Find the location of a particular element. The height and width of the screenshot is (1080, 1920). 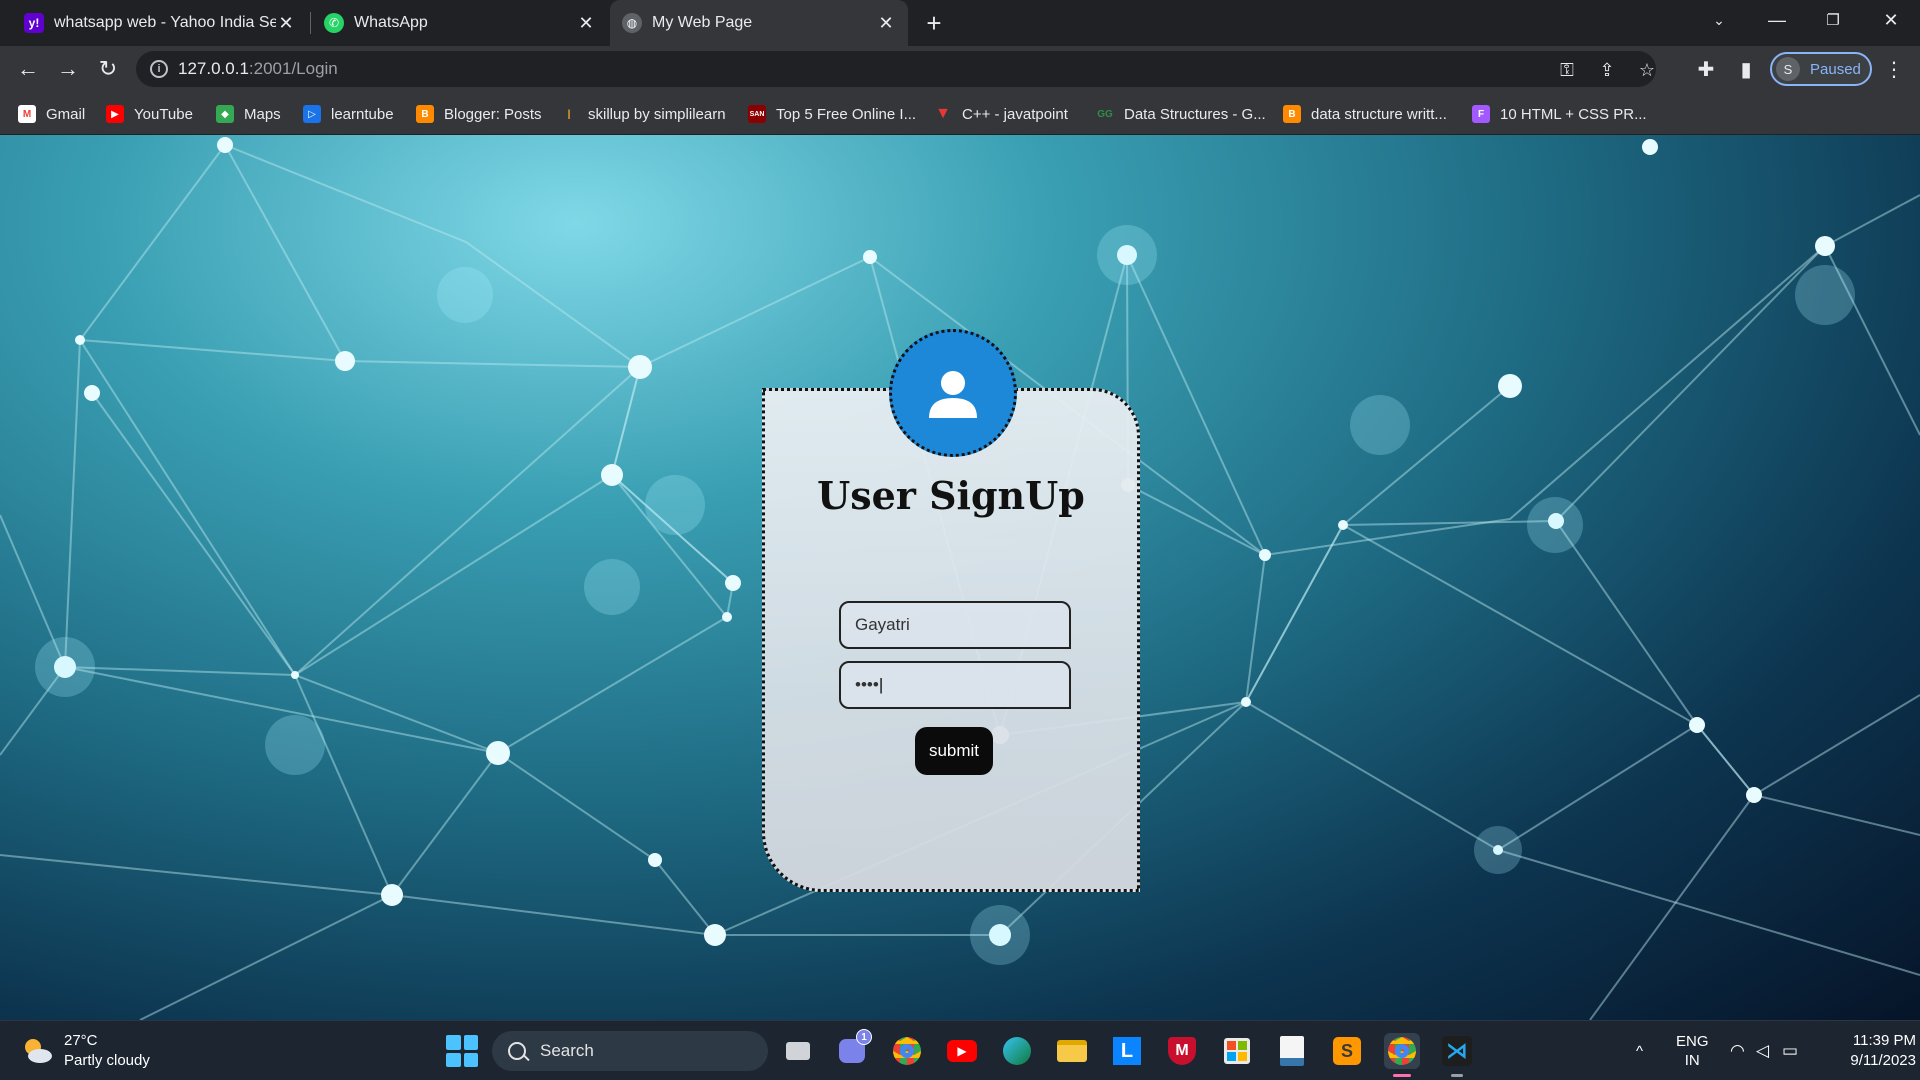

whatsapp-icon: ✆ is located at coordinates (334, 23).